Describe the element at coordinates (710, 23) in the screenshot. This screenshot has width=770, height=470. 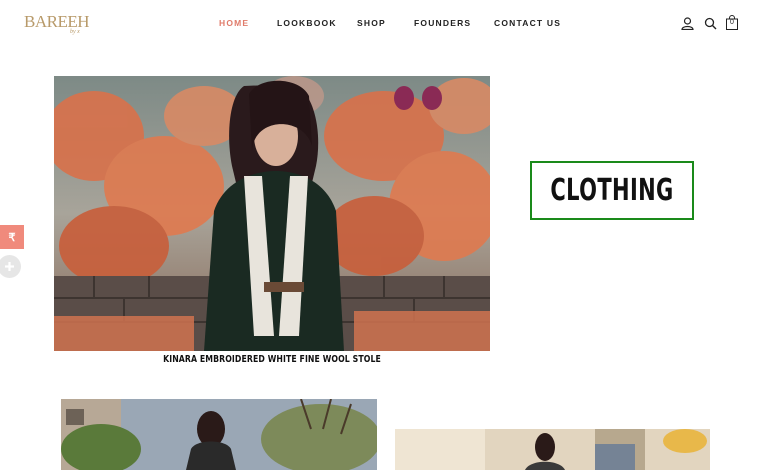
I see `search-icon` at that location.